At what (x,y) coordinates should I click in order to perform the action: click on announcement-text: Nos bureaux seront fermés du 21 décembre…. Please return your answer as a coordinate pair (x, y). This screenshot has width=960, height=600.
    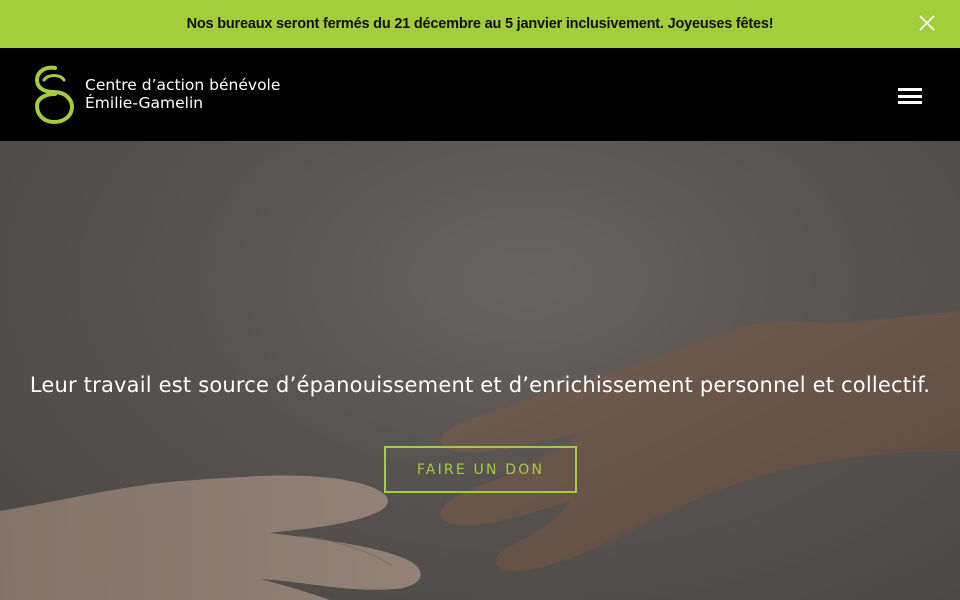
    Looking at the image, I should click on (480, 24).